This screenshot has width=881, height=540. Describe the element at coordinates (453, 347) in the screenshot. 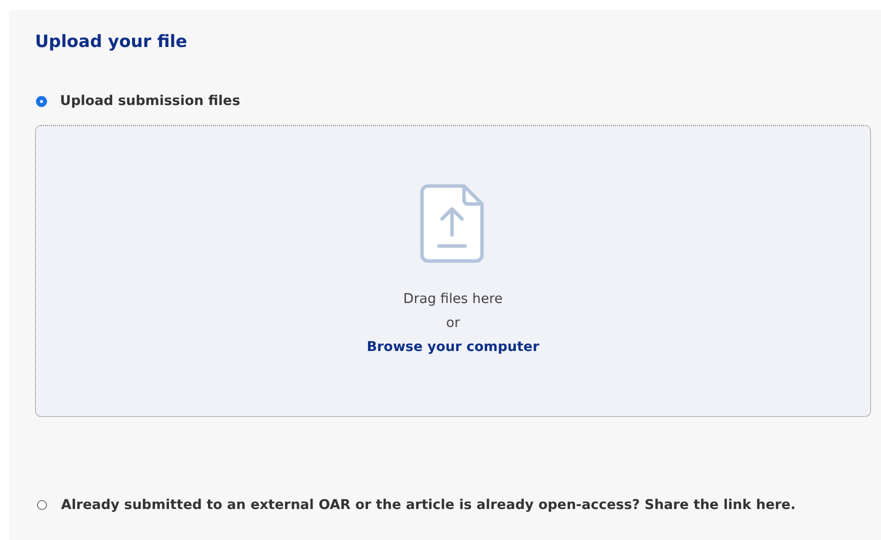

I see `browse-link: Browse your computer` at that location.